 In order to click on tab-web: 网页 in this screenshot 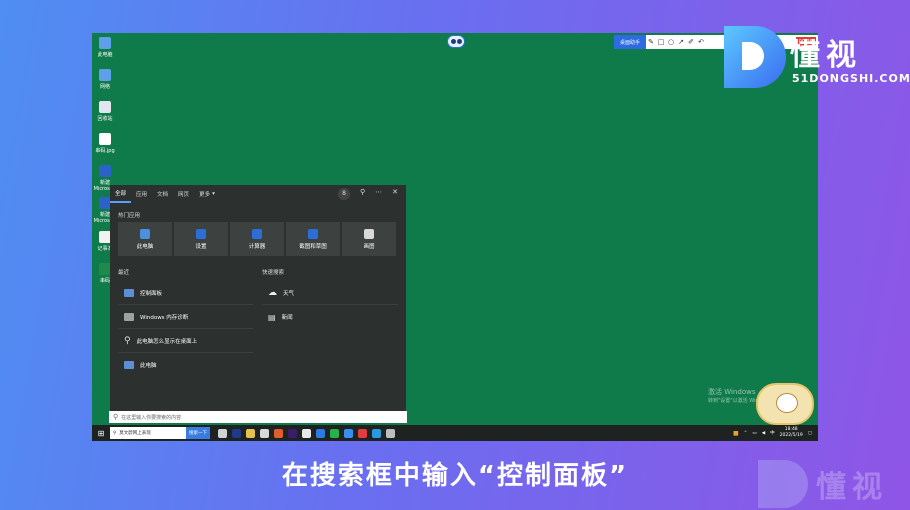, I will do `click(183, 194)`.